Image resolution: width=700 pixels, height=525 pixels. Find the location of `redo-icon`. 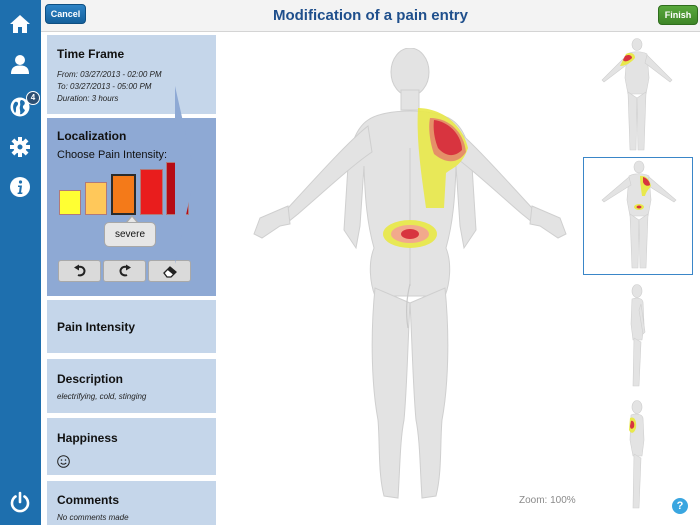

redo-icon is located at coordinates (125, 270).